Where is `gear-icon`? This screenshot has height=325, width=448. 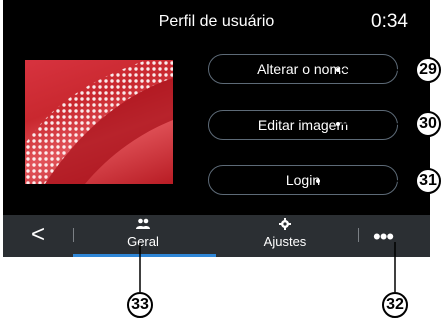
gear-icon is located at coordinates (285, 226).